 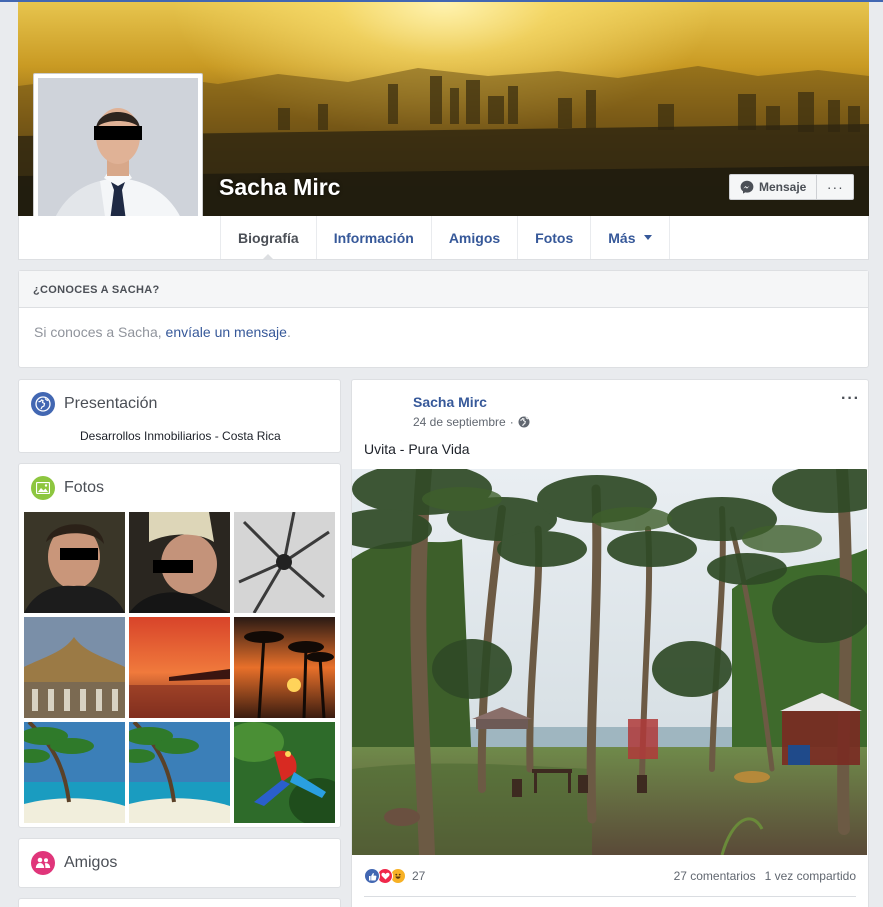 I want to click on tab-about: Información, so click(x=373, y=237).